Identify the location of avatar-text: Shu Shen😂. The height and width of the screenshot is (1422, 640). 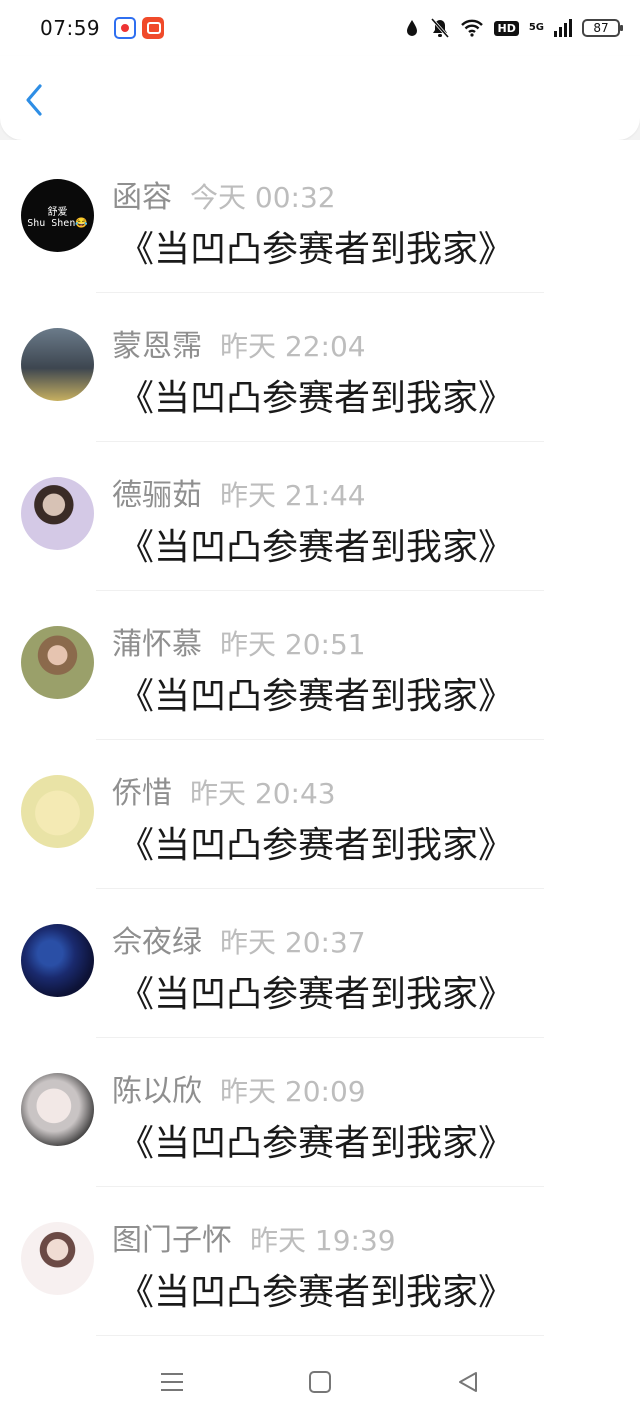
(57, 223).